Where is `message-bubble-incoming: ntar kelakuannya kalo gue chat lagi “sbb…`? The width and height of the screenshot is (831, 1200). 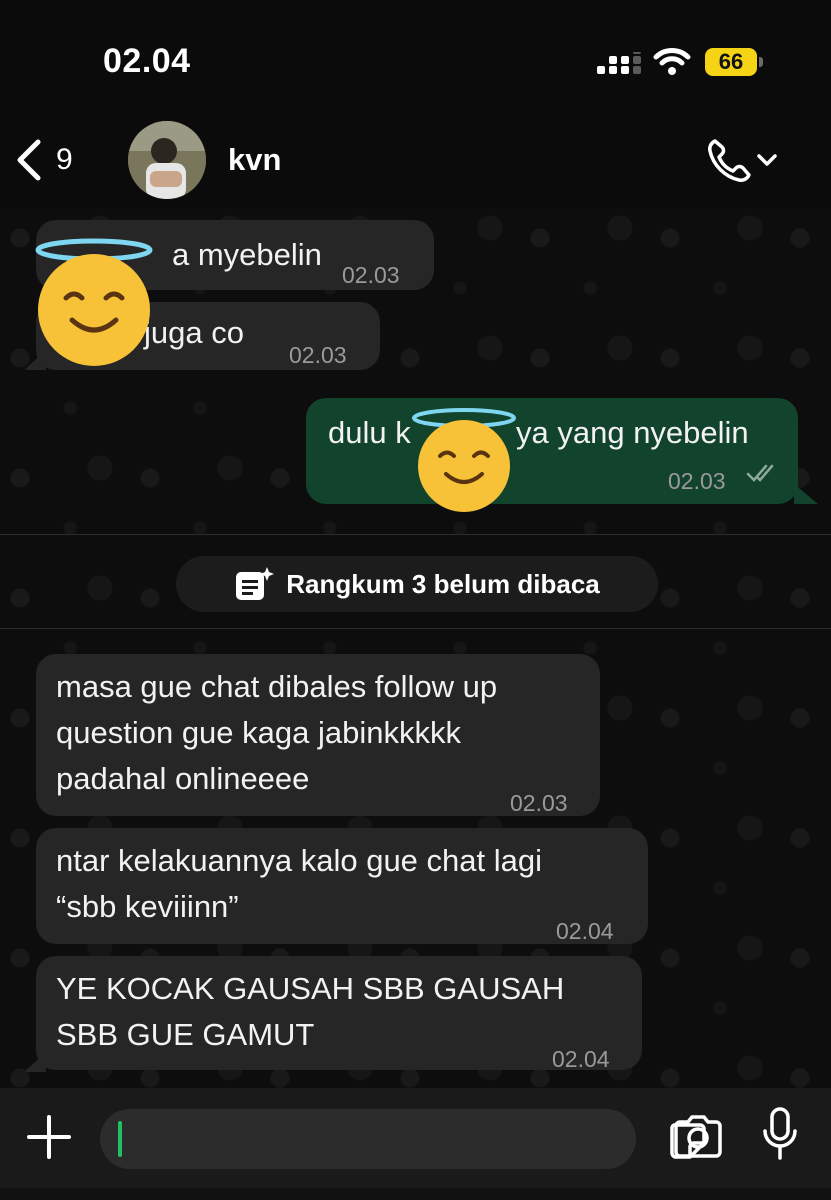 message-bubble-incoming: ntar kelakuannya kalo gue chat lagi “sbb… is located at coordinates (342, 886).